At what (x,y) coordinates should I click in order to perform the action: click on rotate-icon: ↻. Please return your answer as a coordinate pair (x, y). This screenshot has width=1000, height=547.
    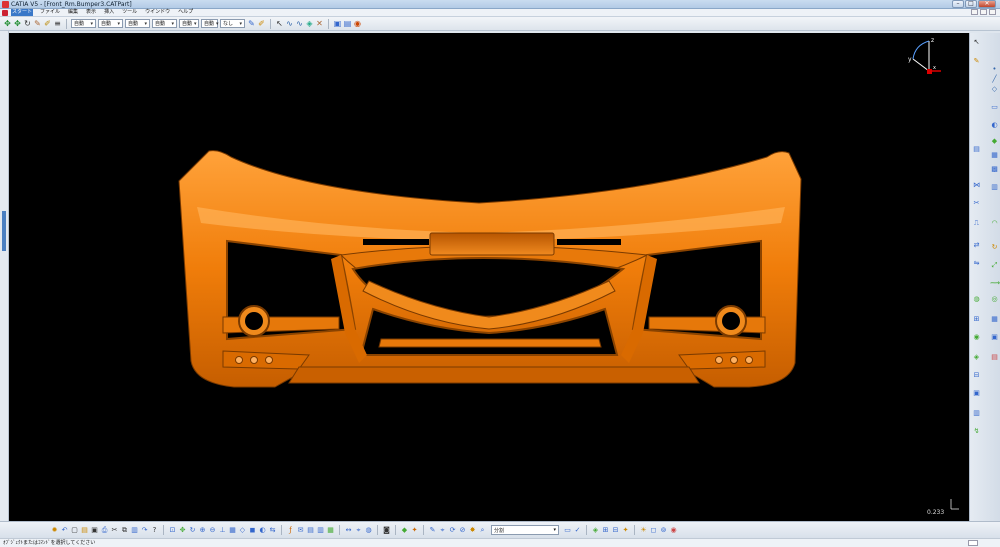
    Looking at the image, I should click on (27, 23).